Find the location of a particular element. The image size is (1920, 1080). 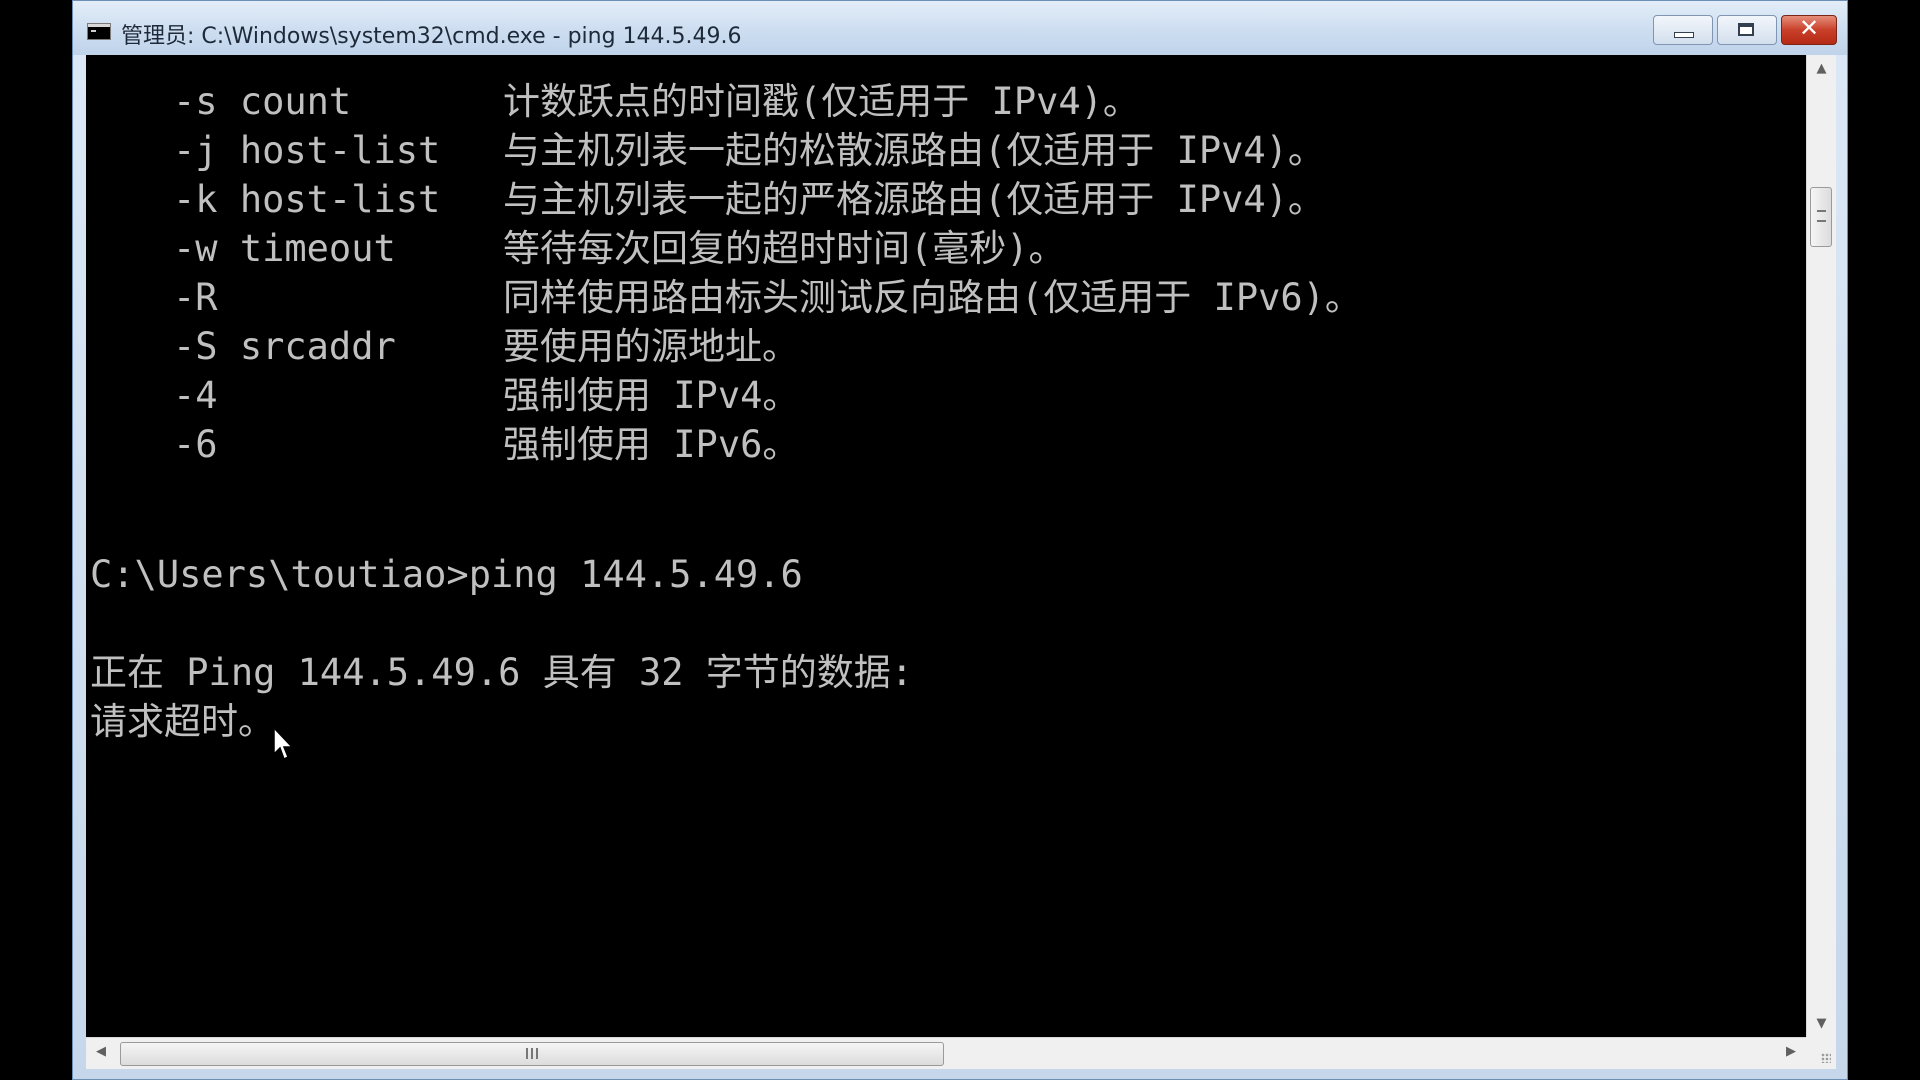

ping-status-line: 正在 Ping 144.5.49.6 具有 32 字节的数据: is located at coordinates (502, 672).